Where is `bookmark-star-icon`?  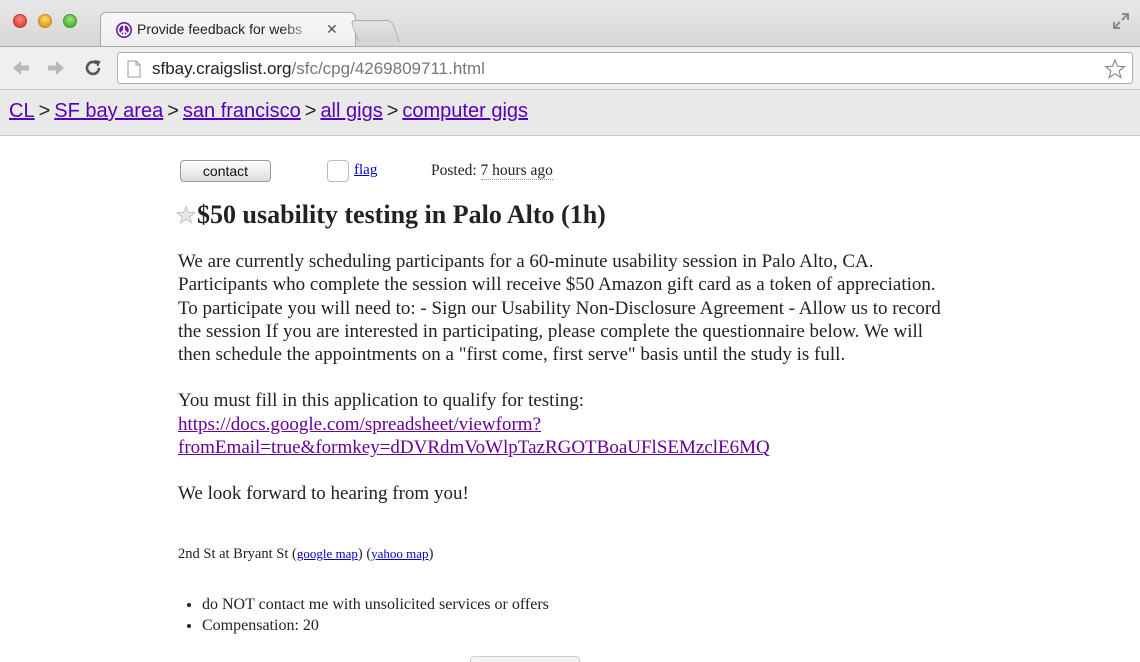
bookmark-star-icon is located at coordinates (1115, 69).